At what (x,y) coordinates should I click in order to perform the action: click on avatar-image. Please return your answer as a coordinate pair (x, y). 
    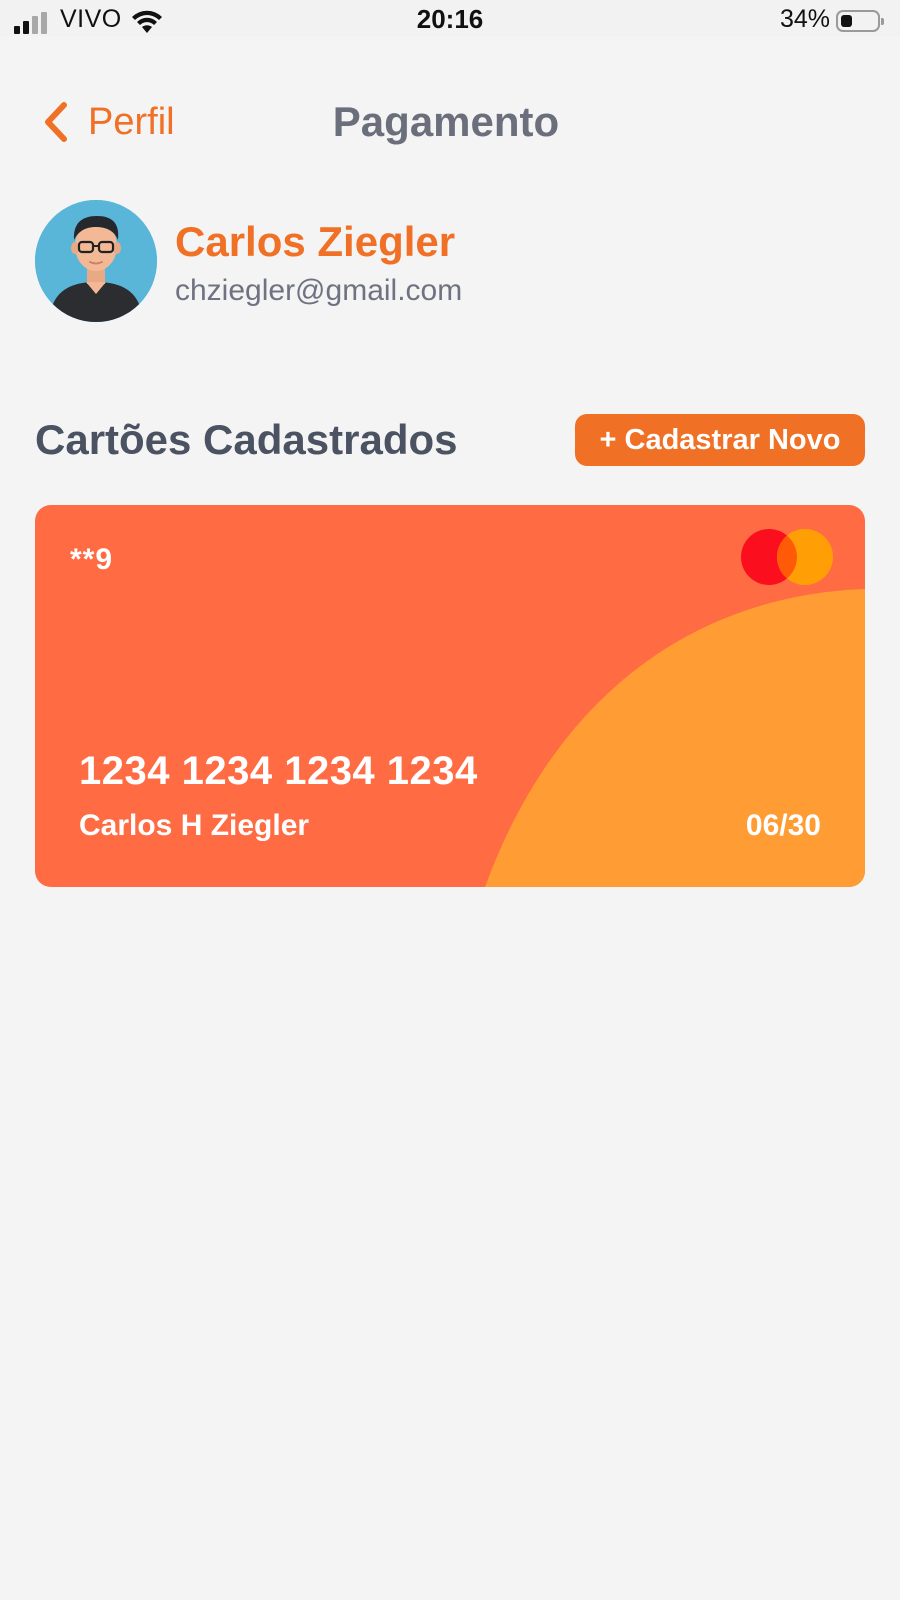
    Looking at the image, I should click on (96, 261).